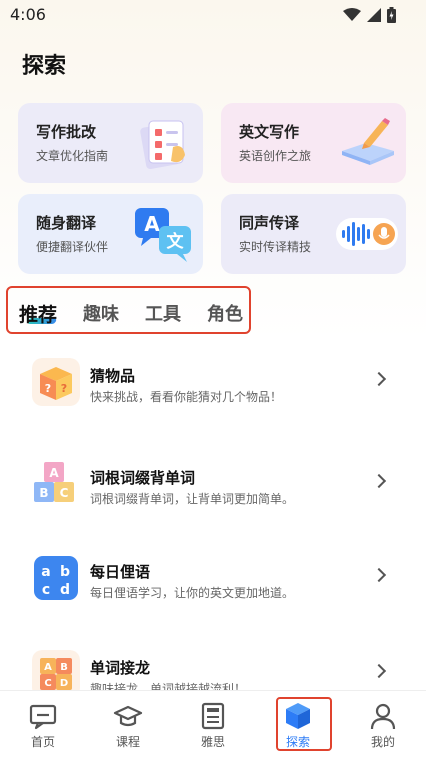  Describe the element at coordinates (56, 578) in the screenshot. I see `abcd-tile-icon: a b c d` at that location.